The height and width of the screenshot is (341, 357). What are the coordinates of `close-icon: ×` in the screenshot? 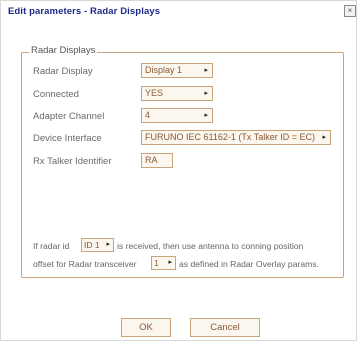 It's located at (350, 11).